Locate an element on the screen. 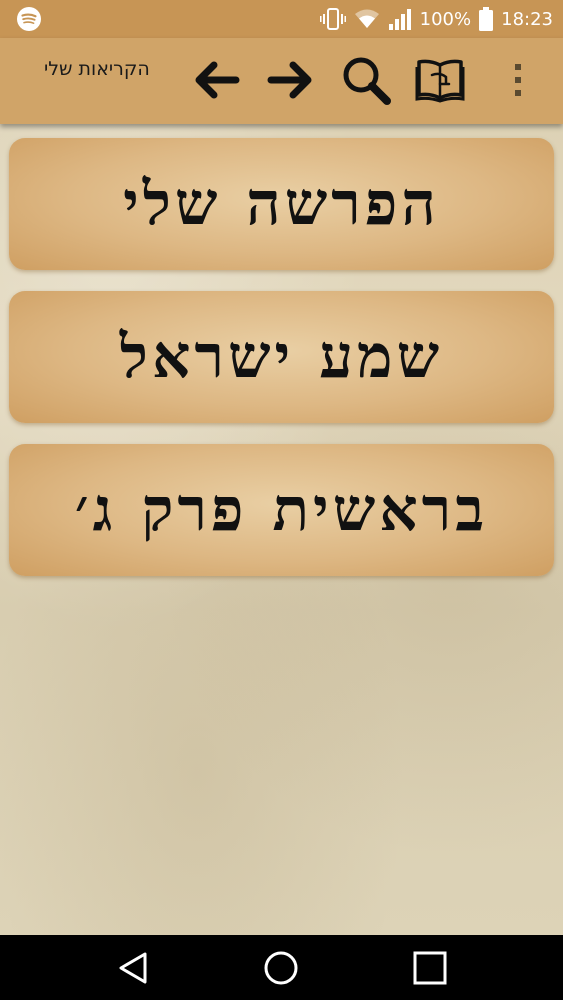  arrow-left-icon is located at coordinates (217, 80).